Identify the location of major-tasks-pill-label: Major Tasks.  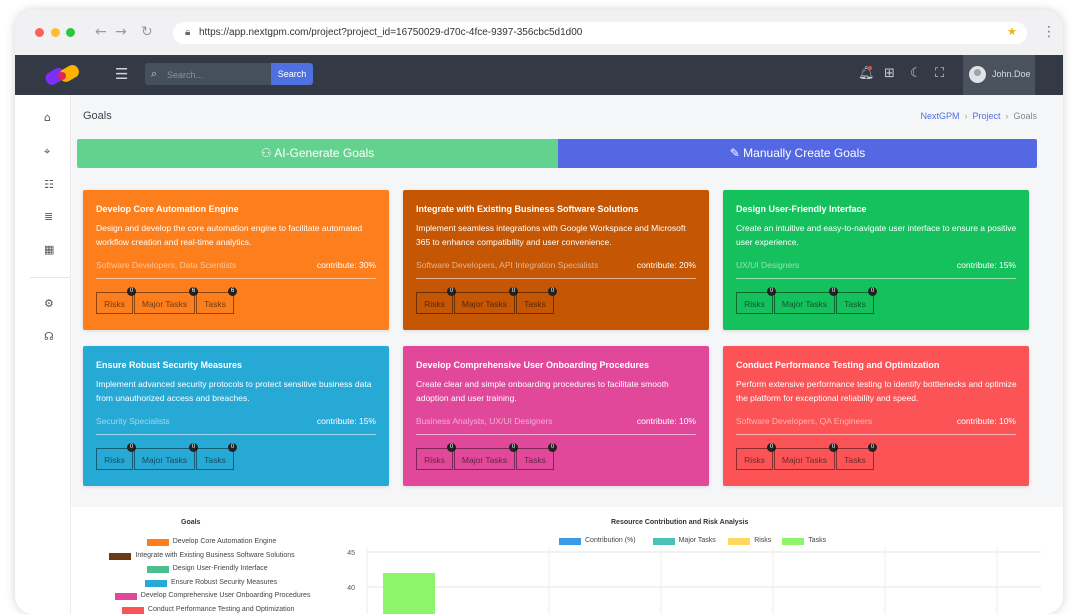
(164, 304).